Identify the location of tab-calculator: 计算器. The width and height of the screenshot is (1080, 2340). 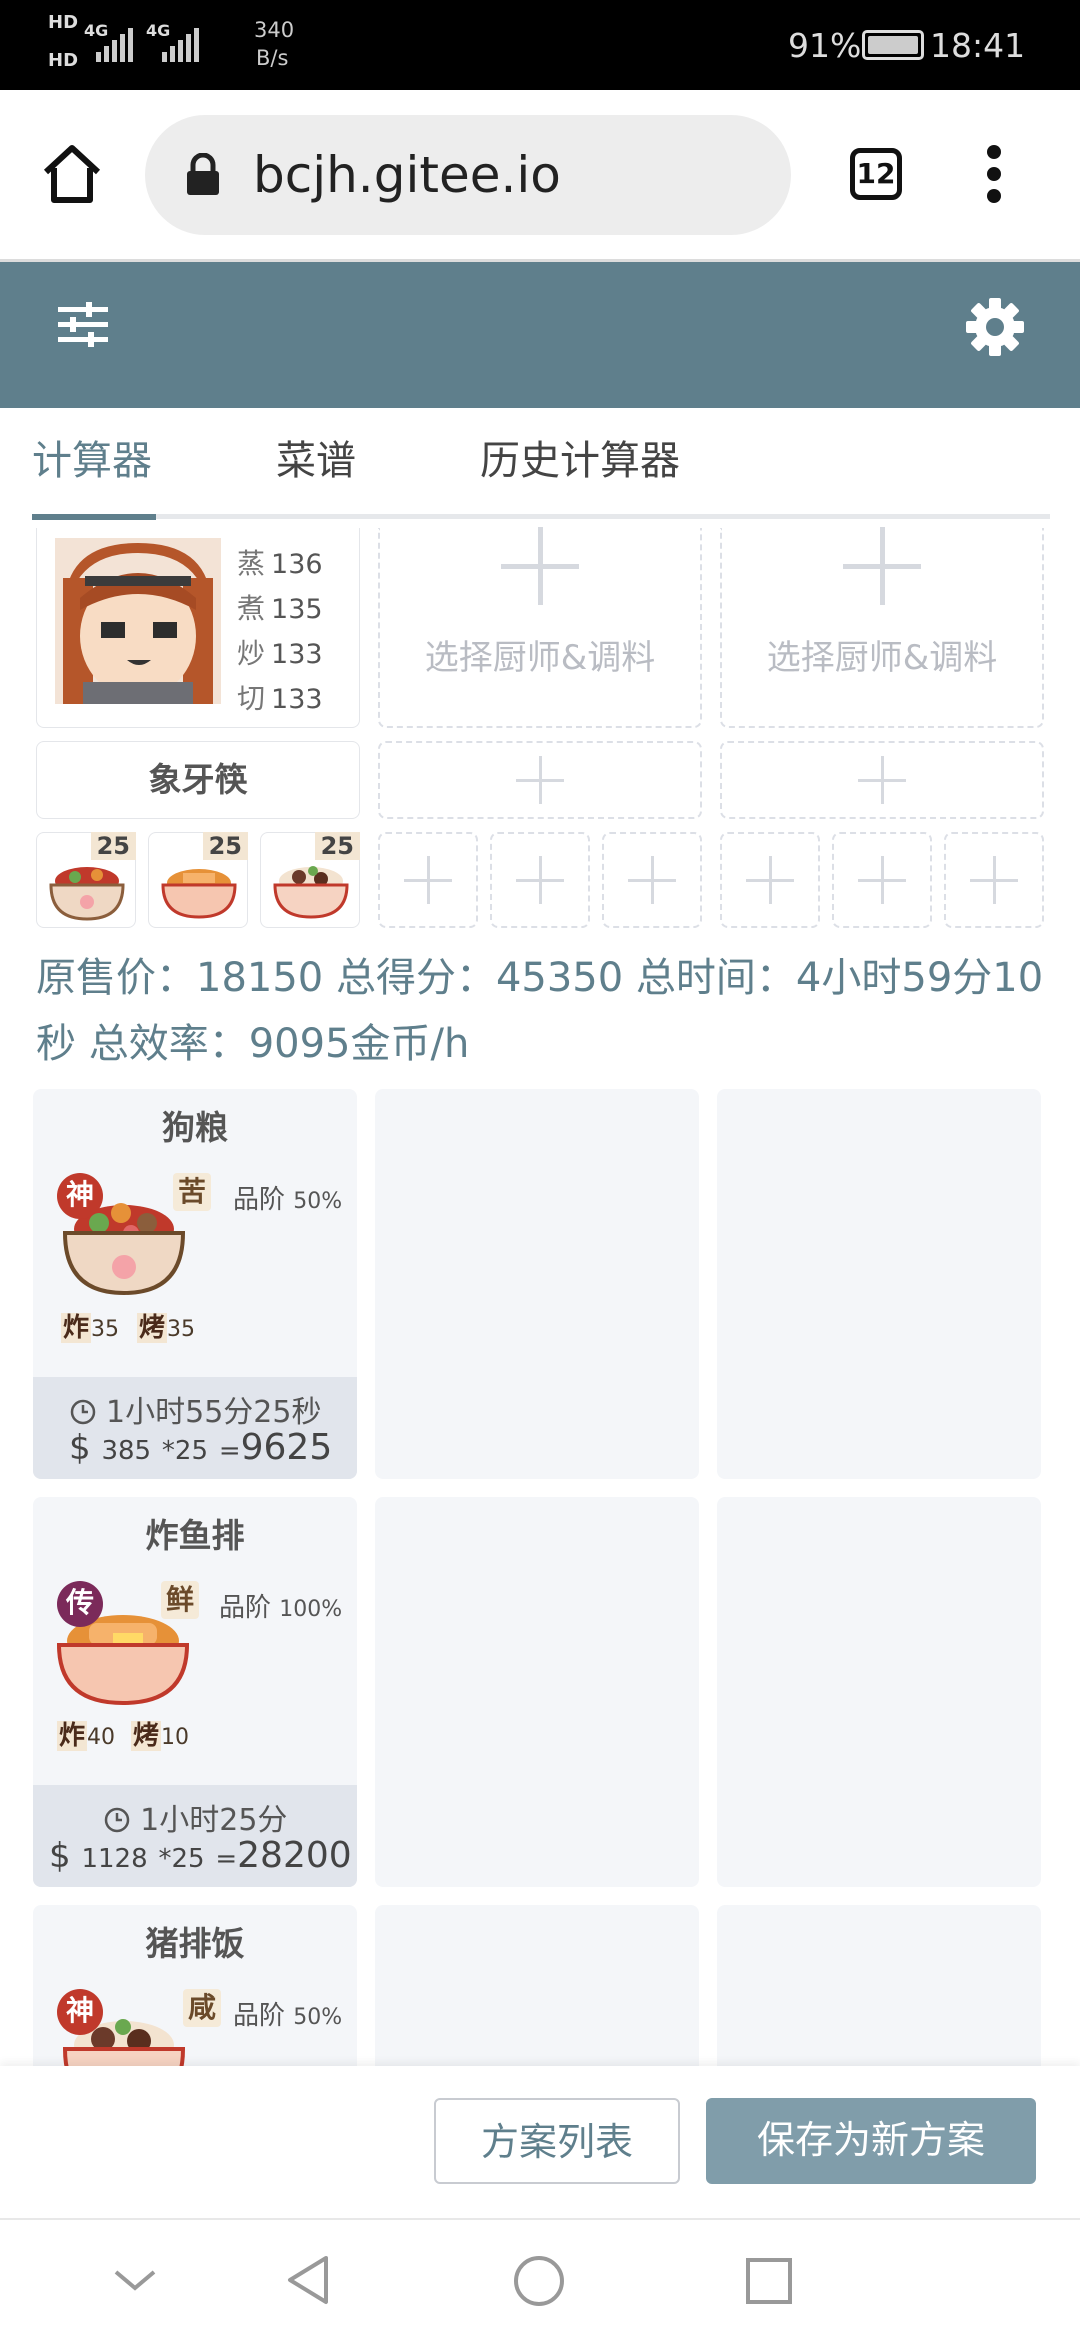
(92, 461).